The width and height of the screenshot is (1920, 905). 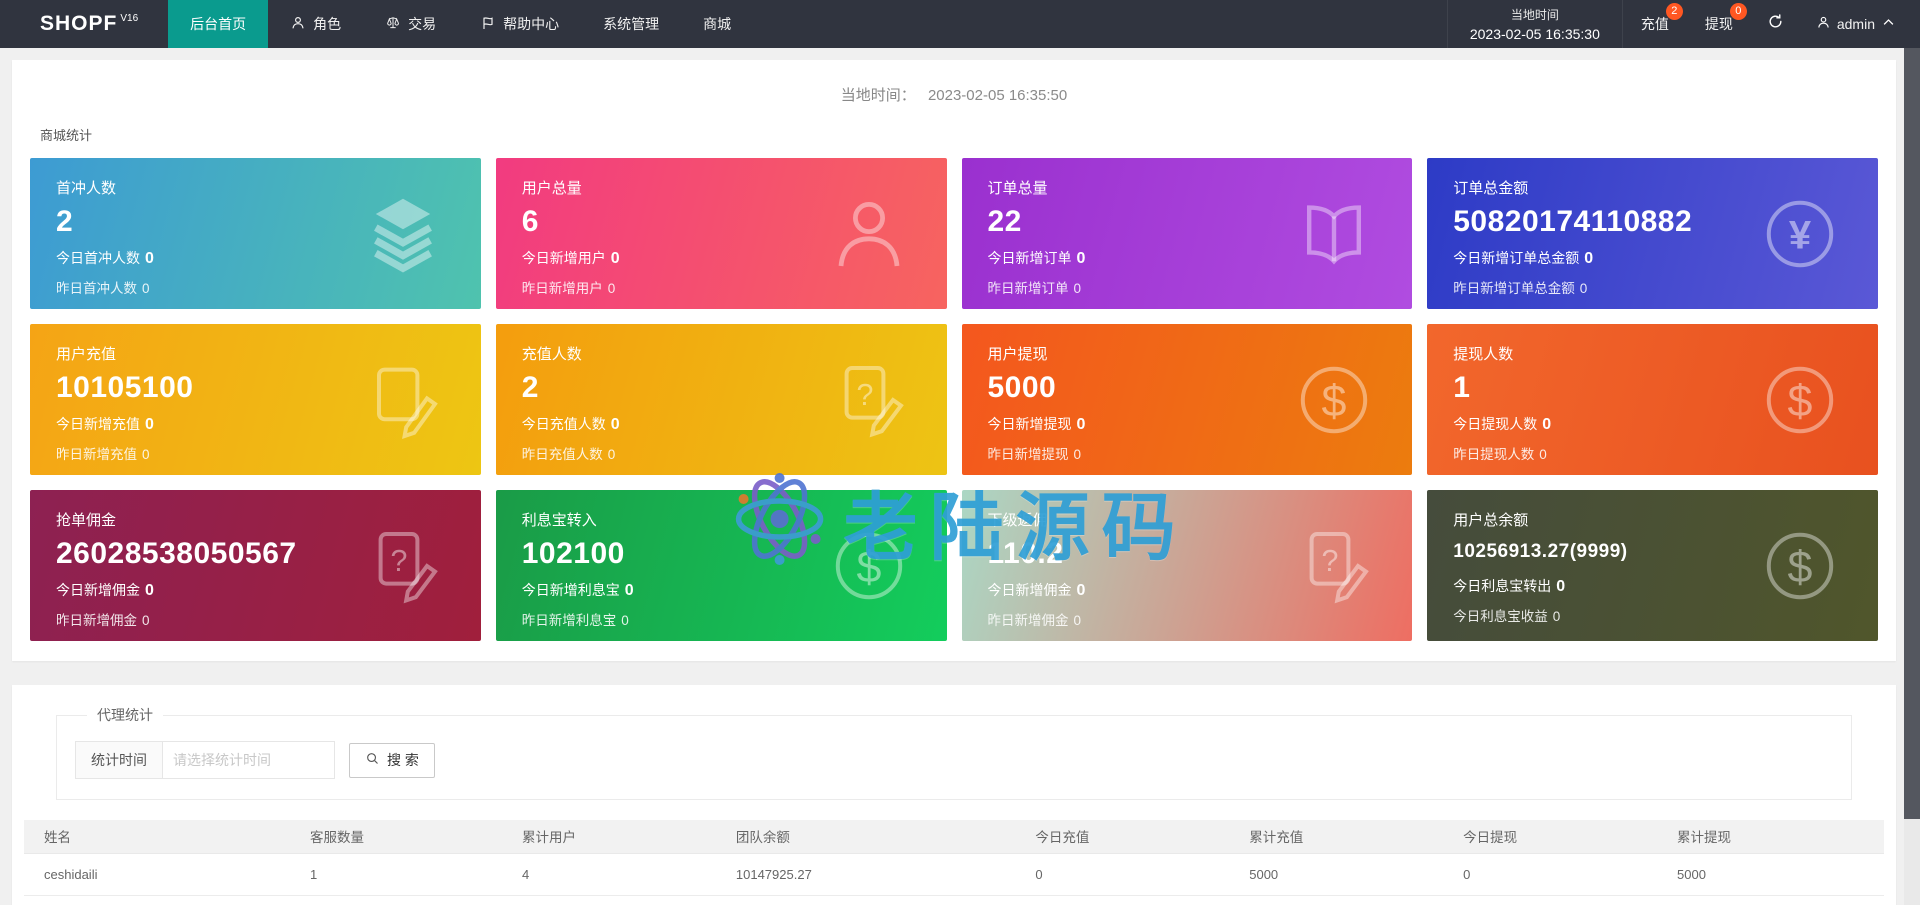 I want to click on recharge-nav-button: 充值 2, so click(x=1655, y=24).